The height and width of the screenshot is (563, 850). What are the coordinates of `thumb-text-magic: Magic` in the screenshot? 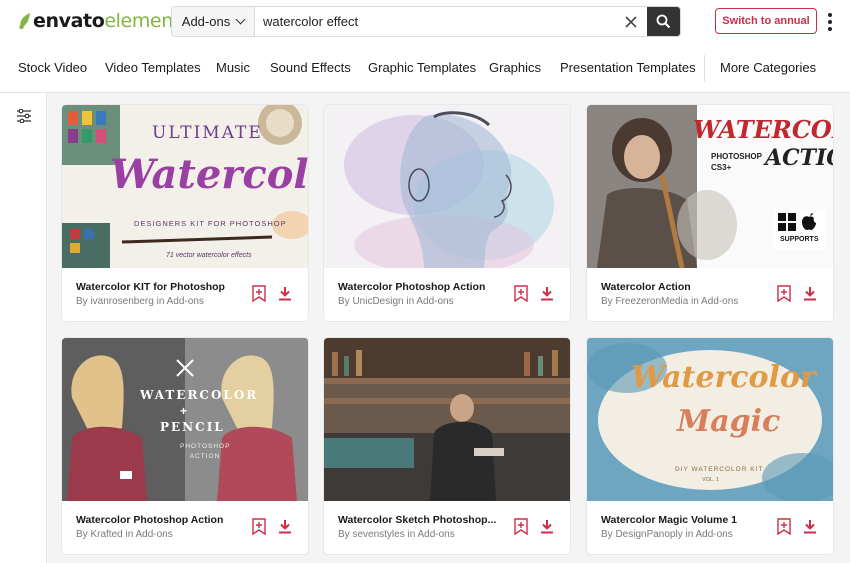 It's located at (729, 421).